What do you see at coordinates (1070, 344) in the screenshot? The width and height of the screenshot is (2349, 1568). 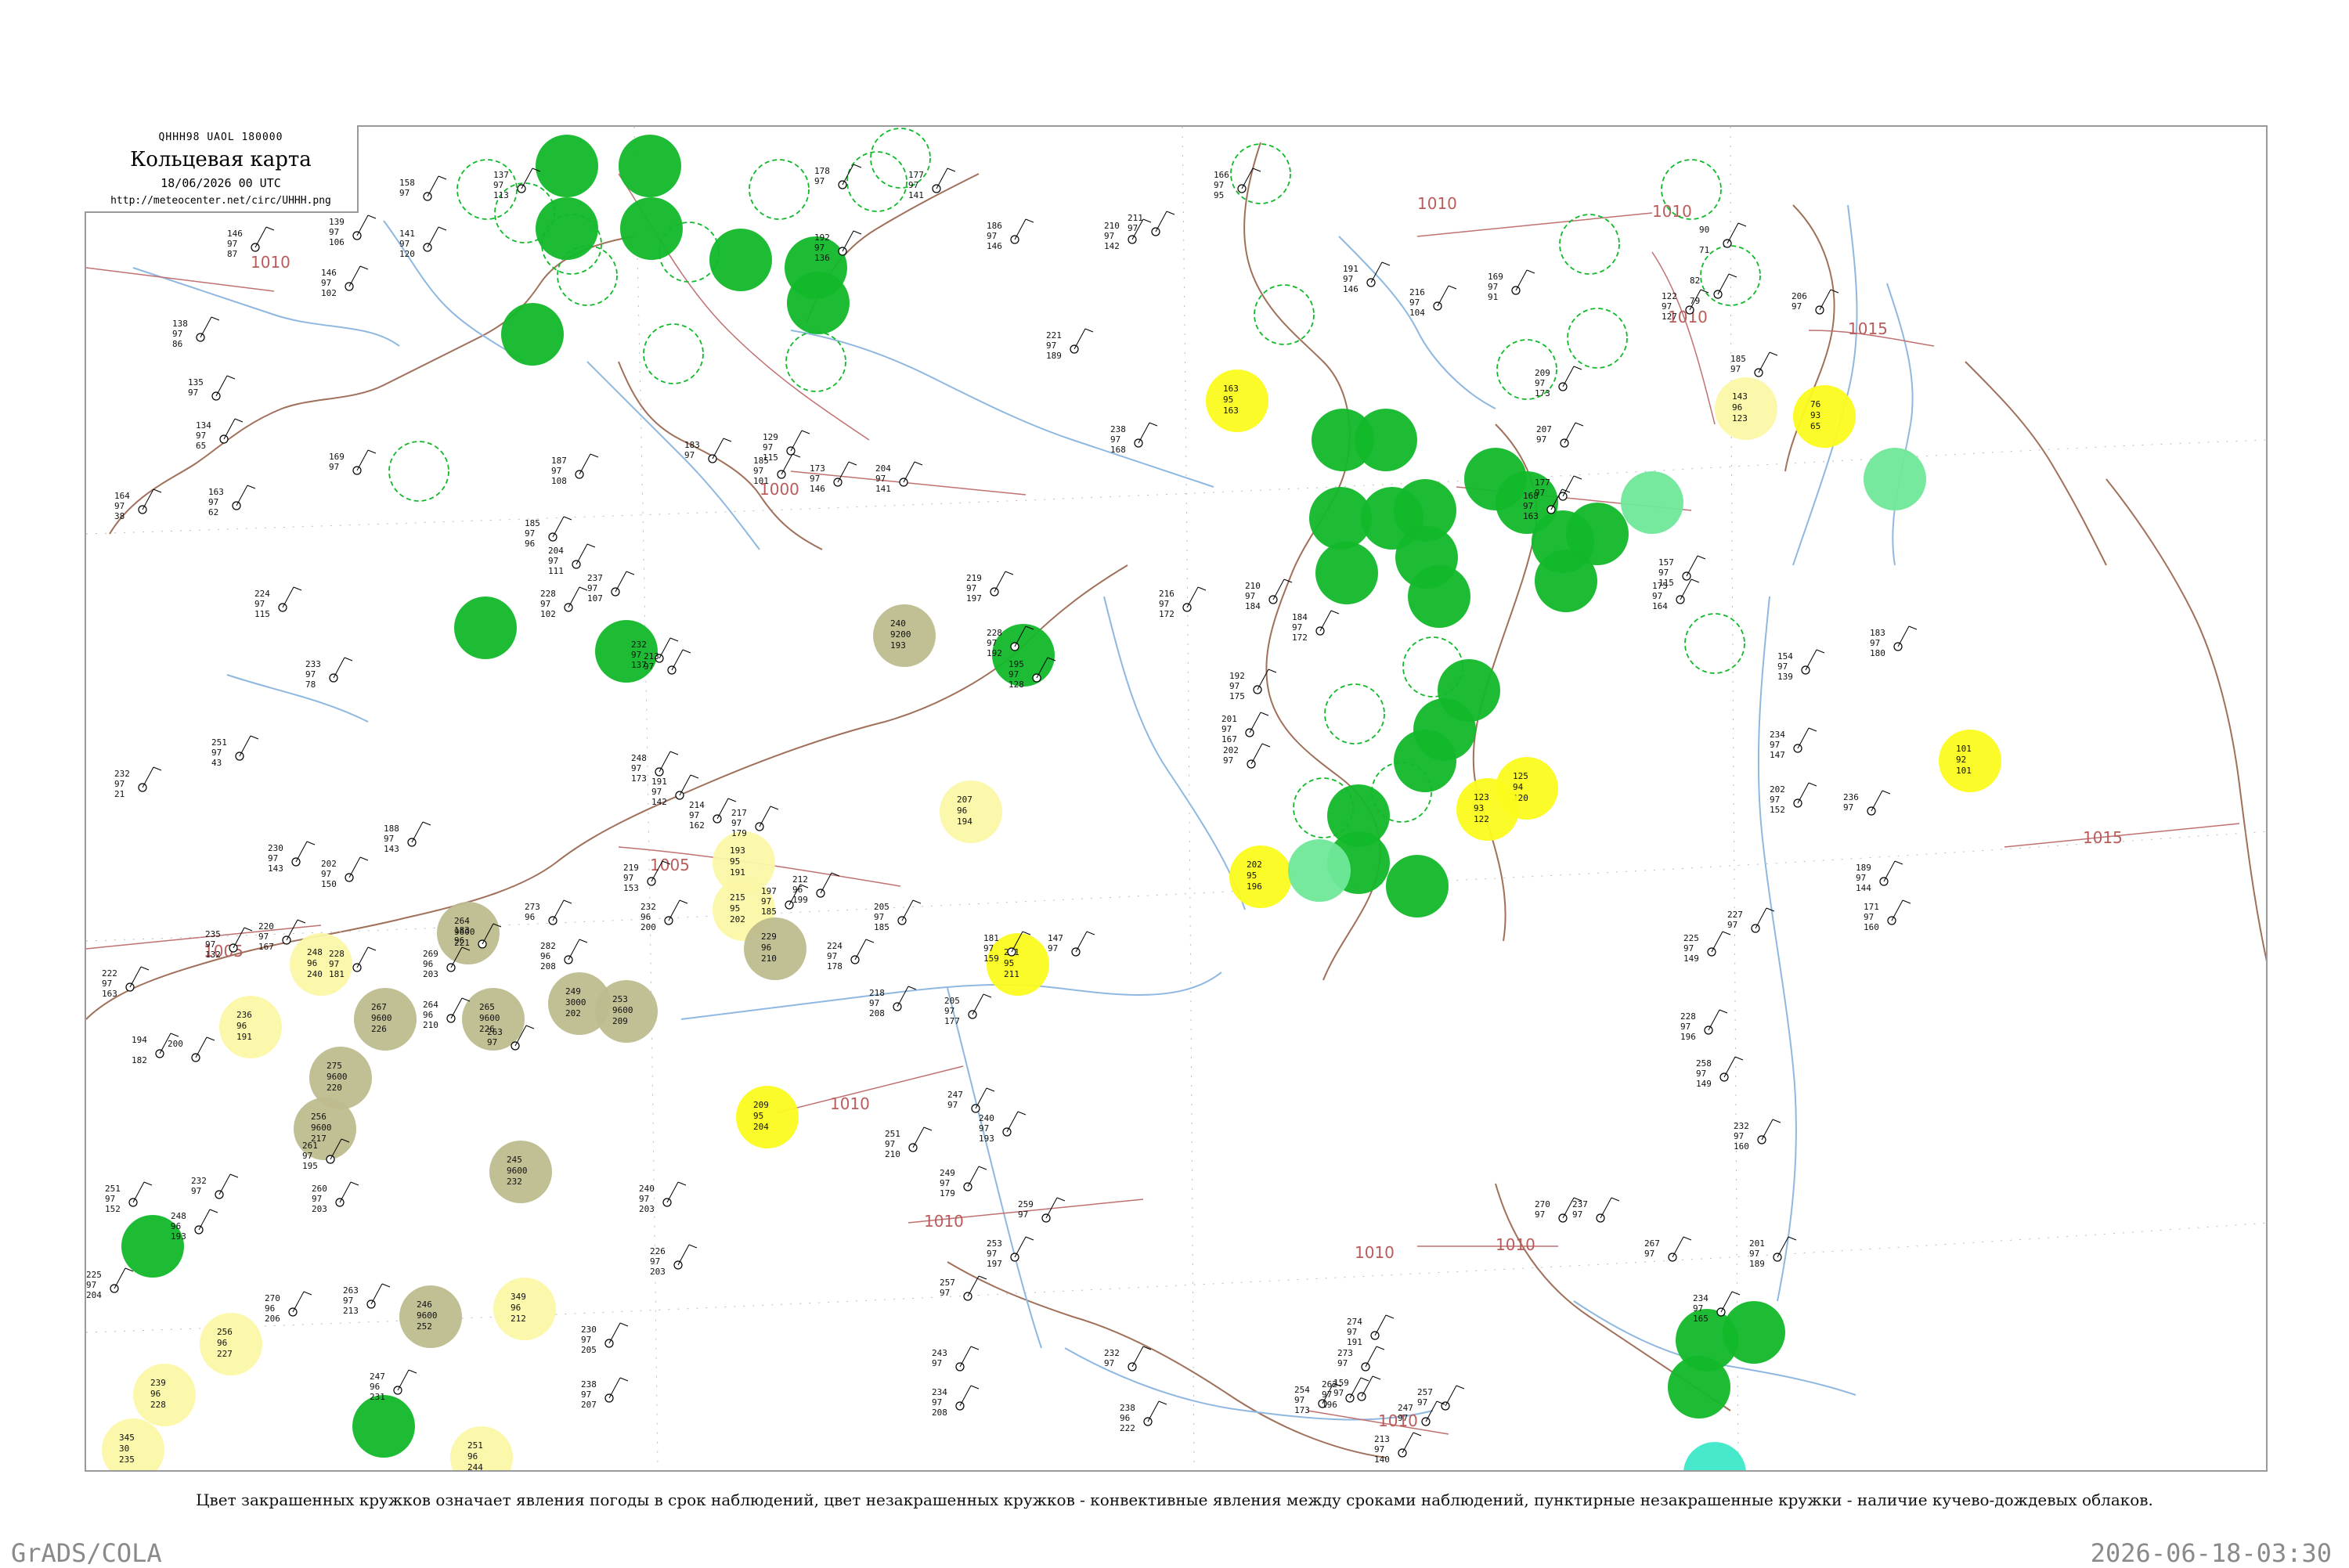 I see `station-plot: 22197189` at bounding box center [1070, 344].